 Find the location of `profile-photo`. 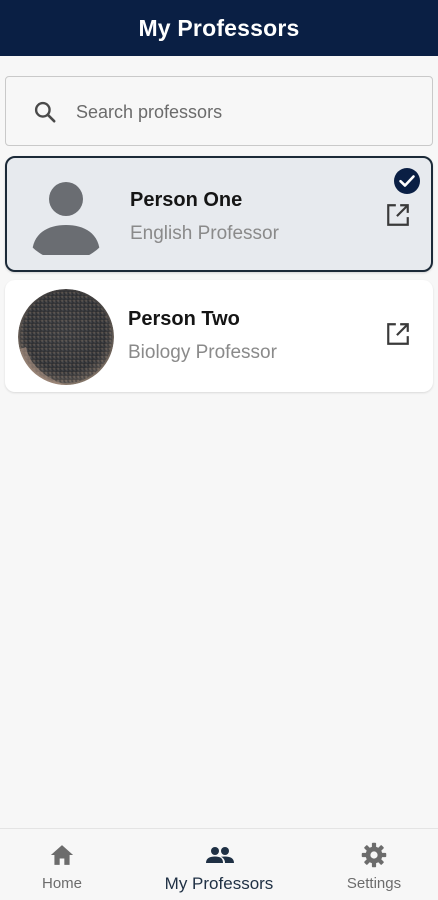

profile-photo is located at coordinates (66, 337).